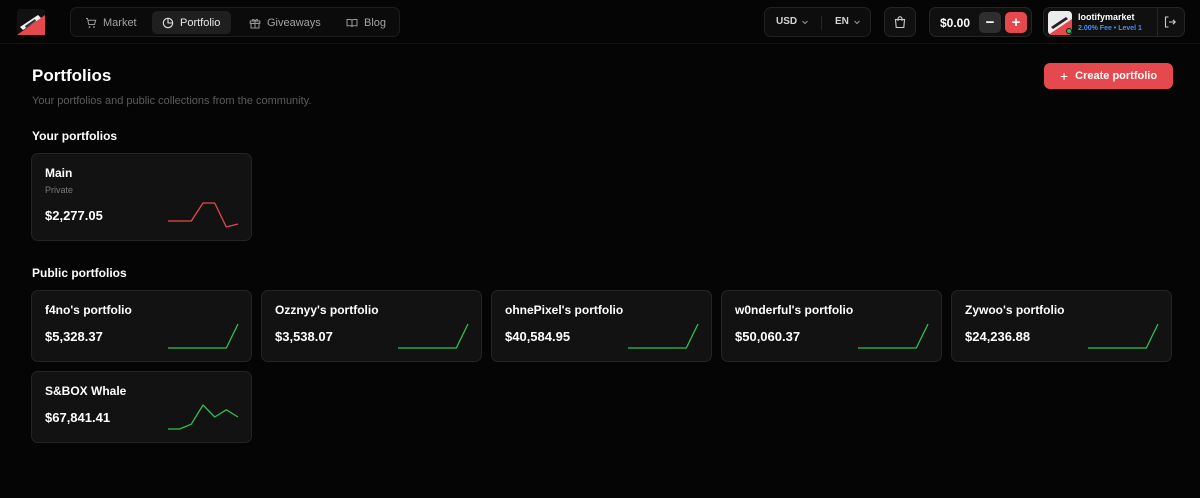 The width and height of the screenshot is (1200, 498). Describe the element at coordinates (792, 21) in the screenshot. I see `currency-select: USD` at that location.